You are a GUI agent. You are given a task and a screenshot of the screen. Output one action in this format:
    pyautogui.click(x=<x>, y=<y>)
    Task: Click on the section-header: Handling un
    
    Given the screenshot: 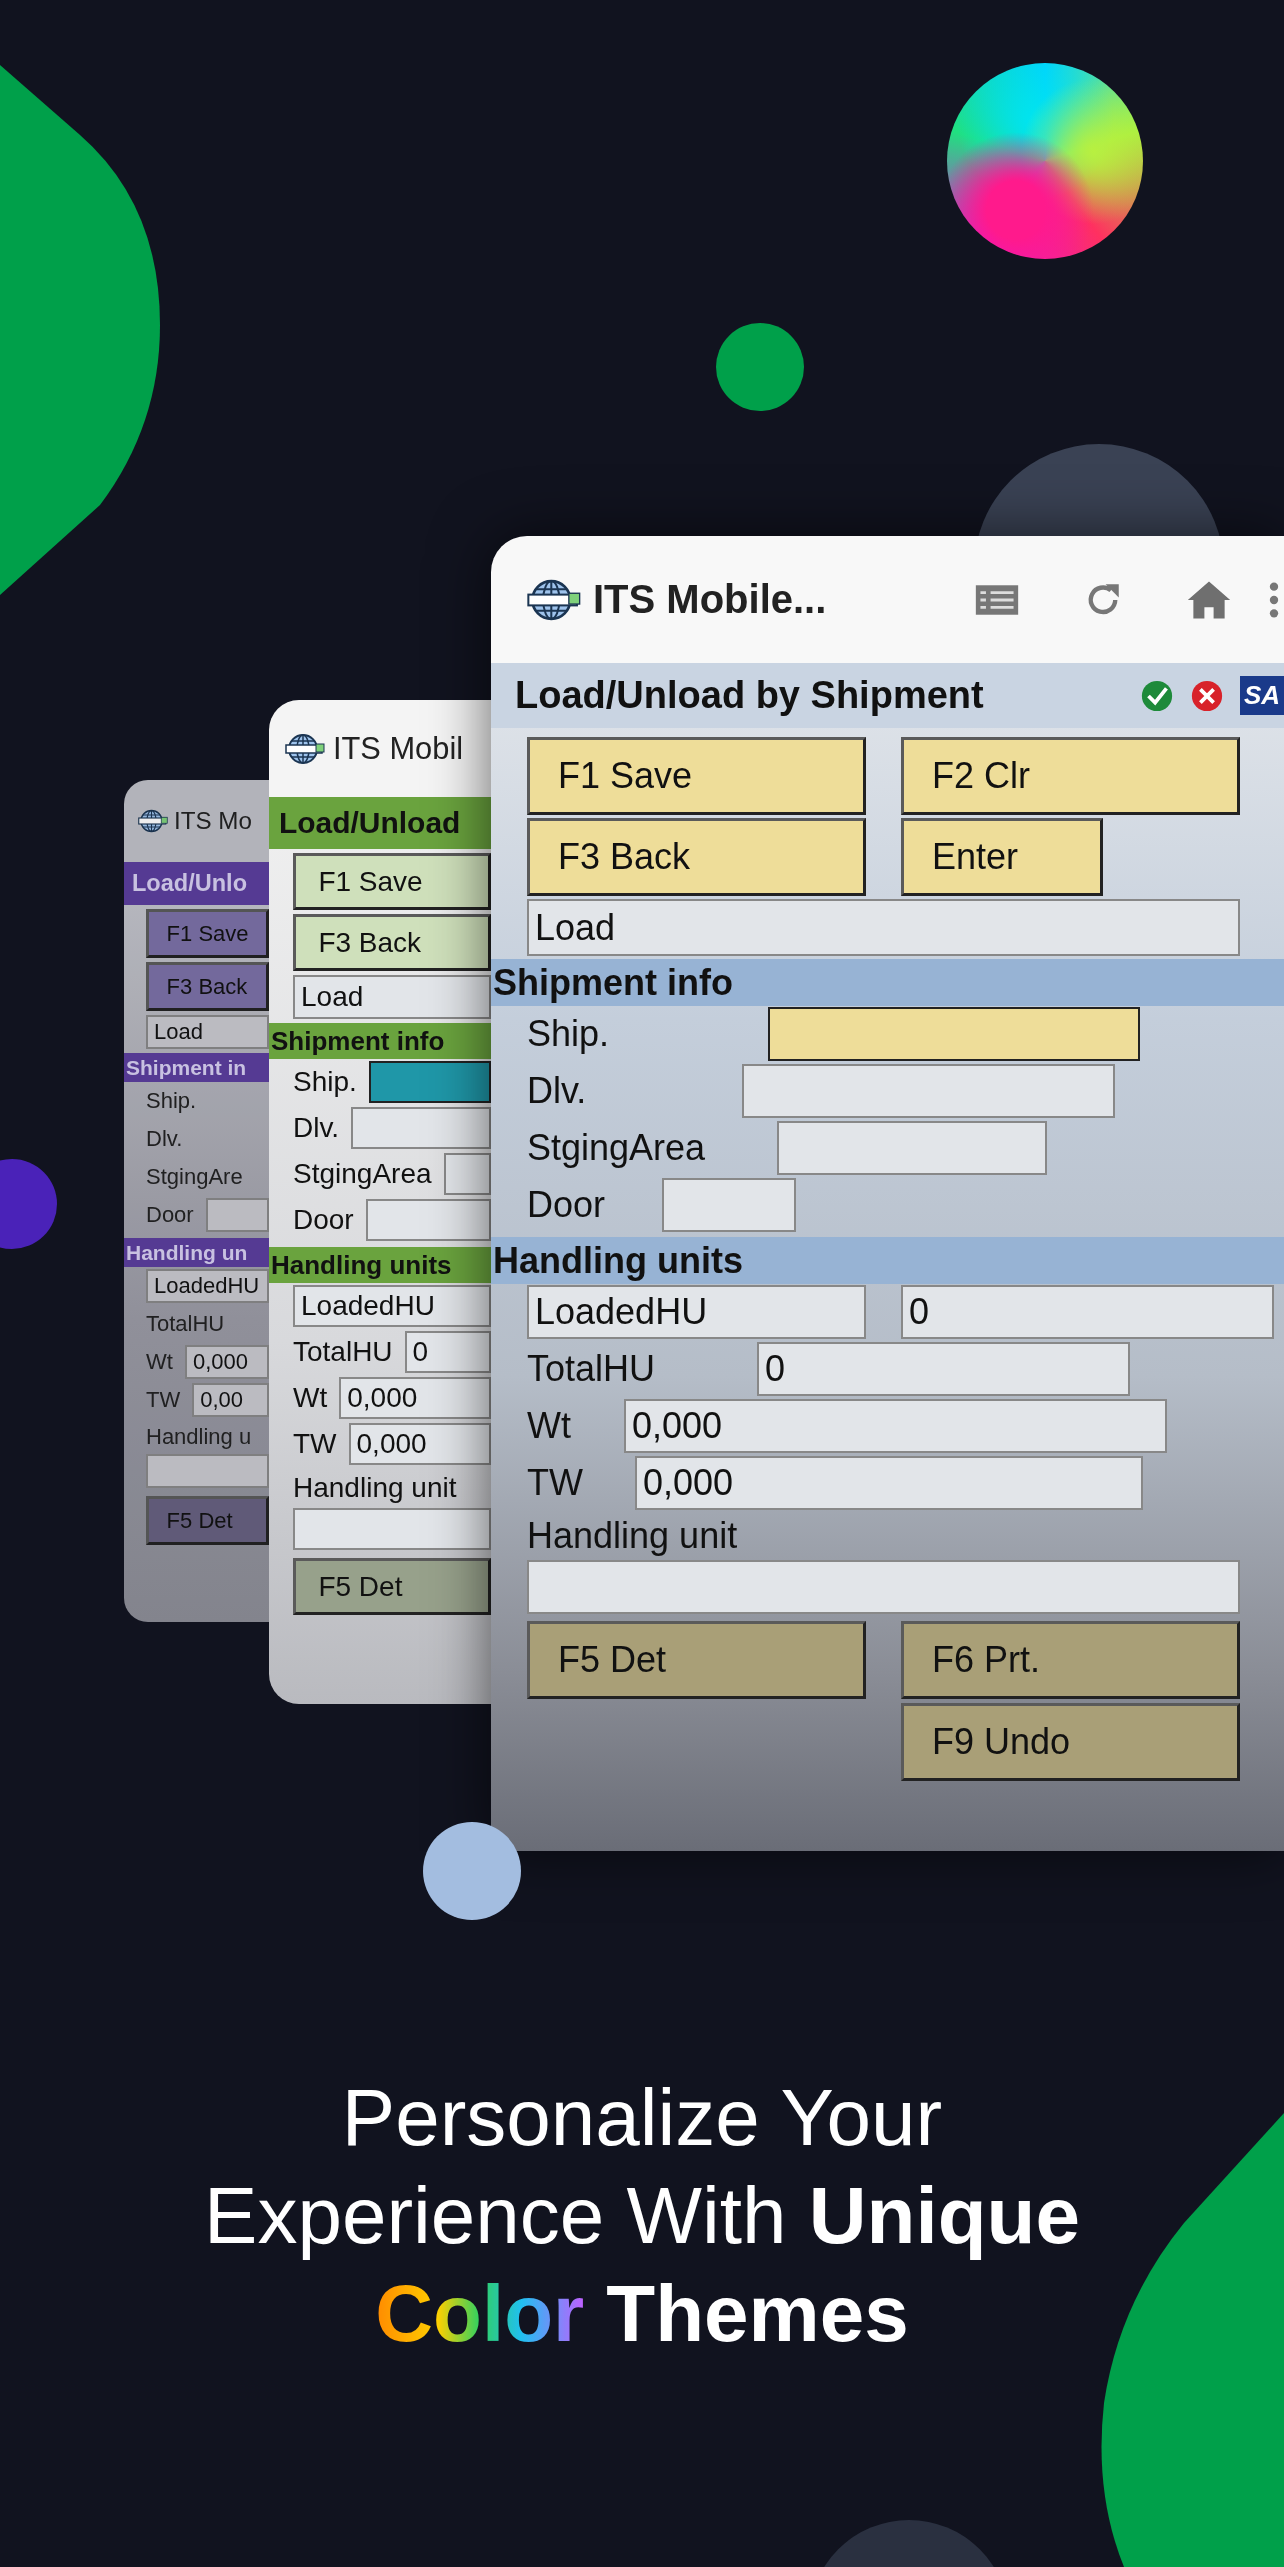 What is the action you would take?
    pyautogui.click(x=196, y=1252)
    